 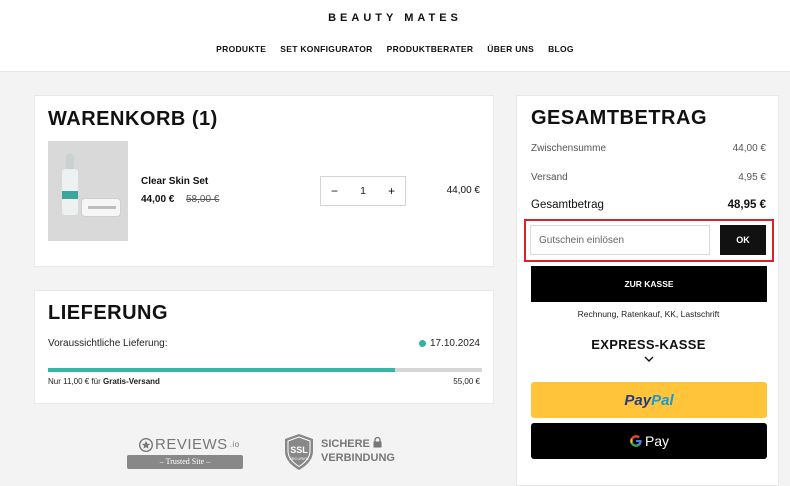 I want to click on total-row: Gesamtbetrag 48,95 €, so click(x=648, y=205).